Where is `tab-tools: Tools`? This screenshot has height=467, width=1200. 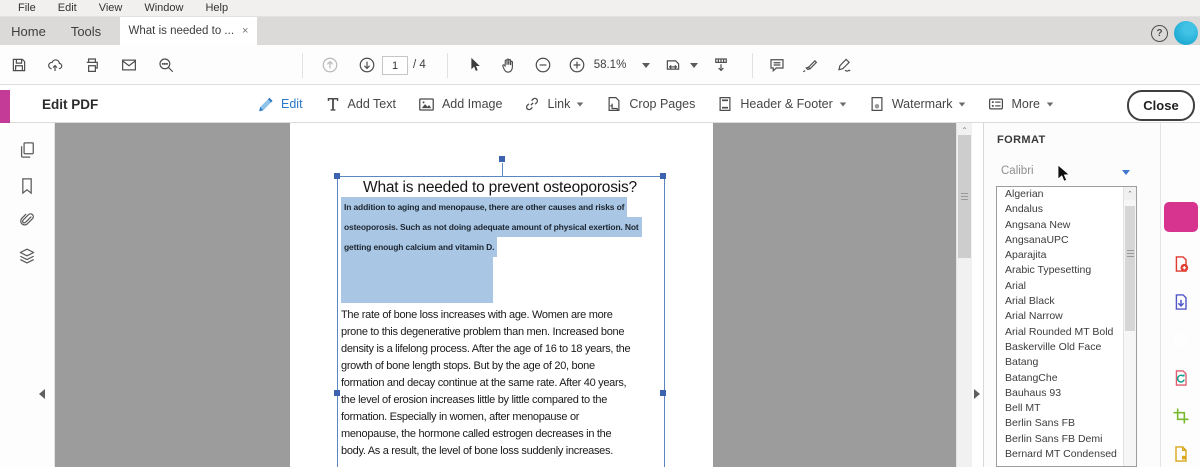
tab-tools: Tools is located at coordinates (86, 31).